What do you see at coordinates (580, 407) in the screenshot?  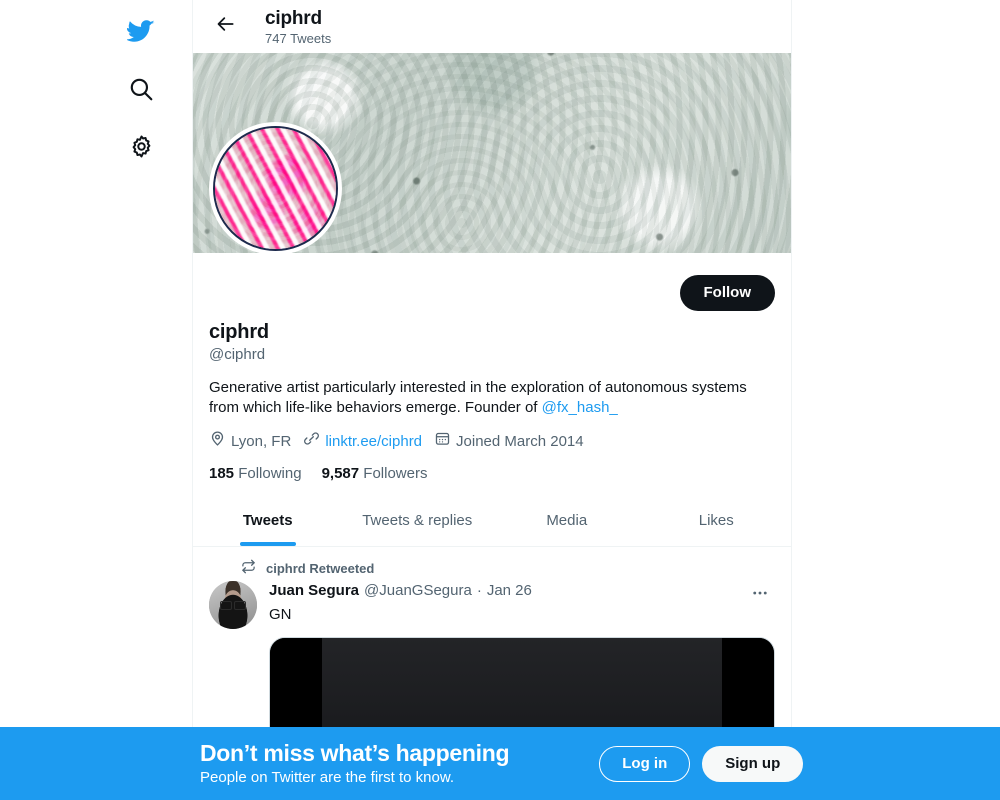 I see `bio-mention-link: @fx_hash_` at bounding box center [580, 407].